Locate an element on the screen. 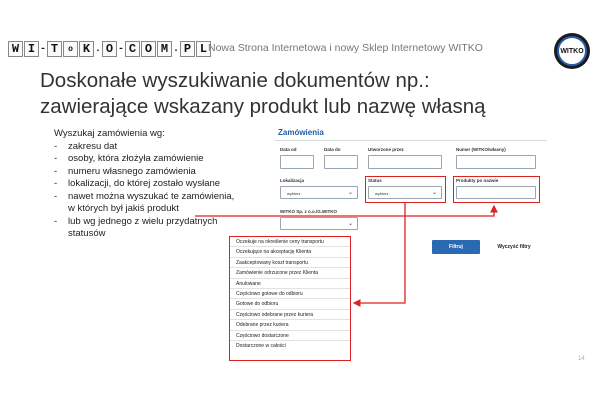 The height and width of the screenshot is (400, 600). status-option: Dostarczone w całości is located at coordinates (290, 346).